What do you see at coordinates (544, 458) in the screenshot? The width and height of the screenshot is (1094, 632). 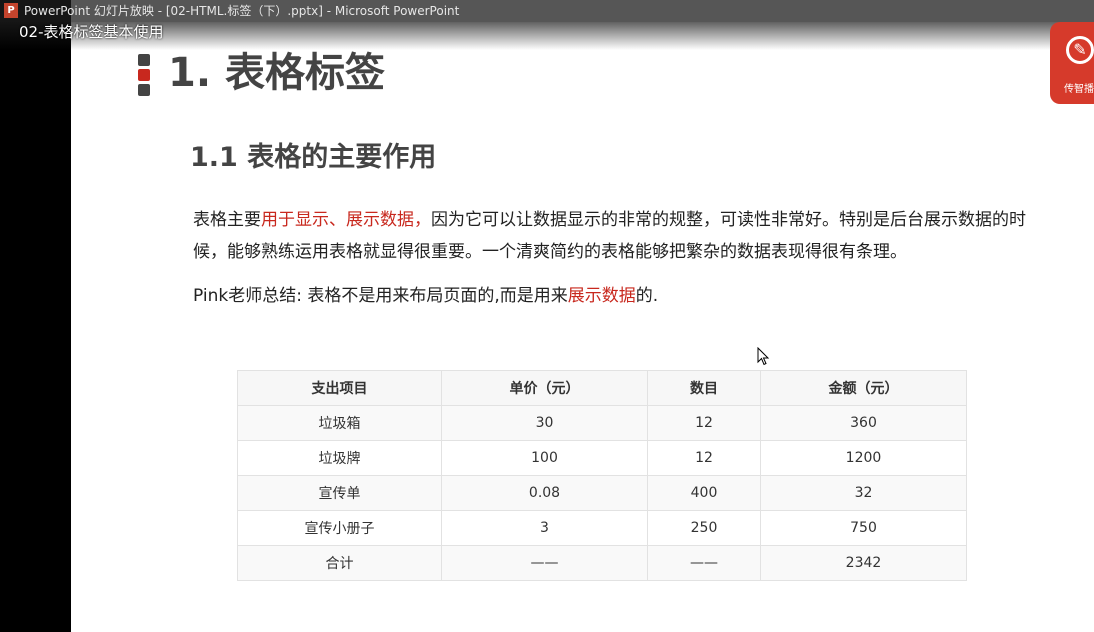 I see `table-cell: 100` at bounding box center [544, 458].